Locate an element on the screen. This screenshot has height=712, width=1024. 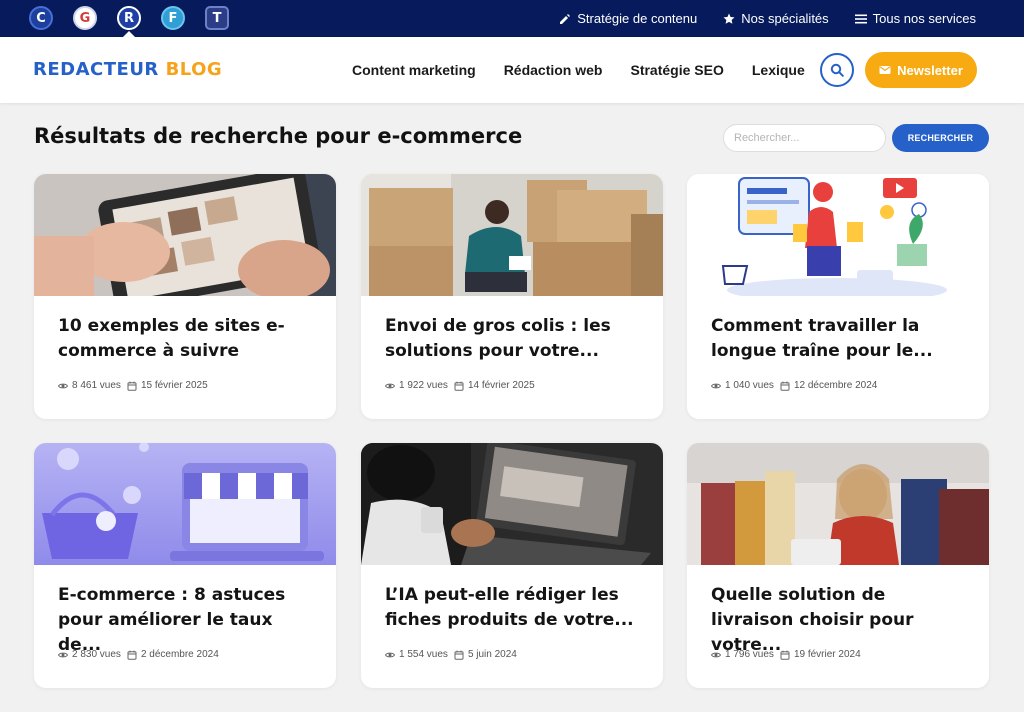
article-views: 1 922 vues is located at coordinates (423, 385).